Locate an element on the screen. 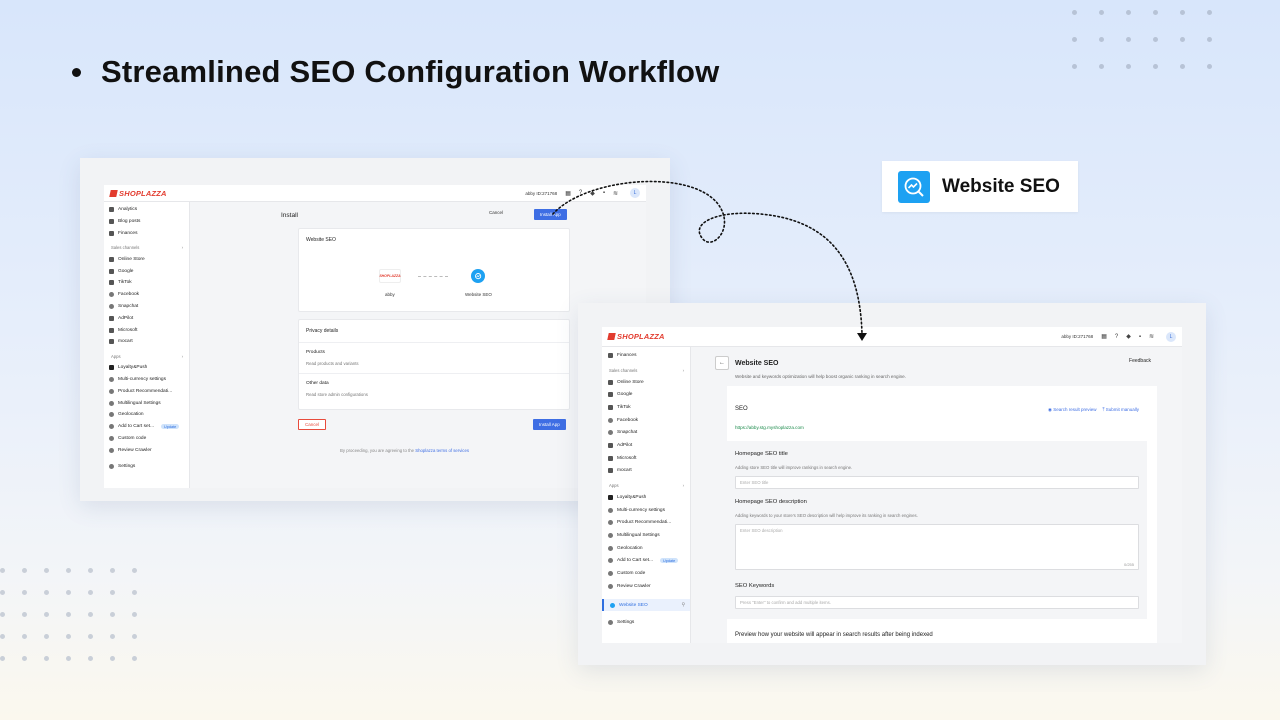 Image resolution: width=1280 pixels, height=720 pixels. install-app-button: Install App is located at coordinates (550, 214).